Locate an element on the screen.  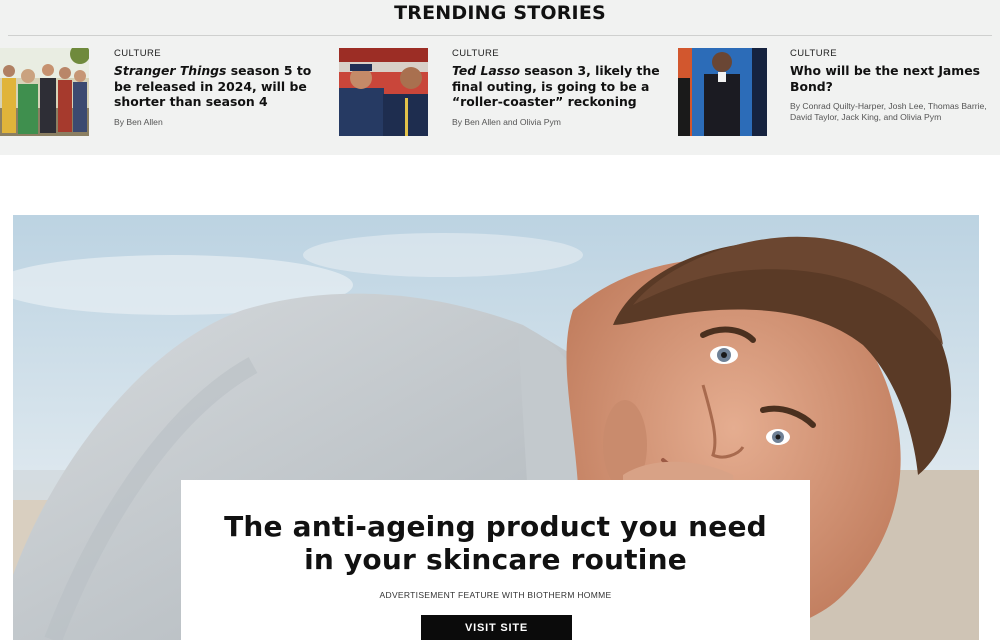
story-headline-italic: Stranger Things is located at coordinates (170, 70).